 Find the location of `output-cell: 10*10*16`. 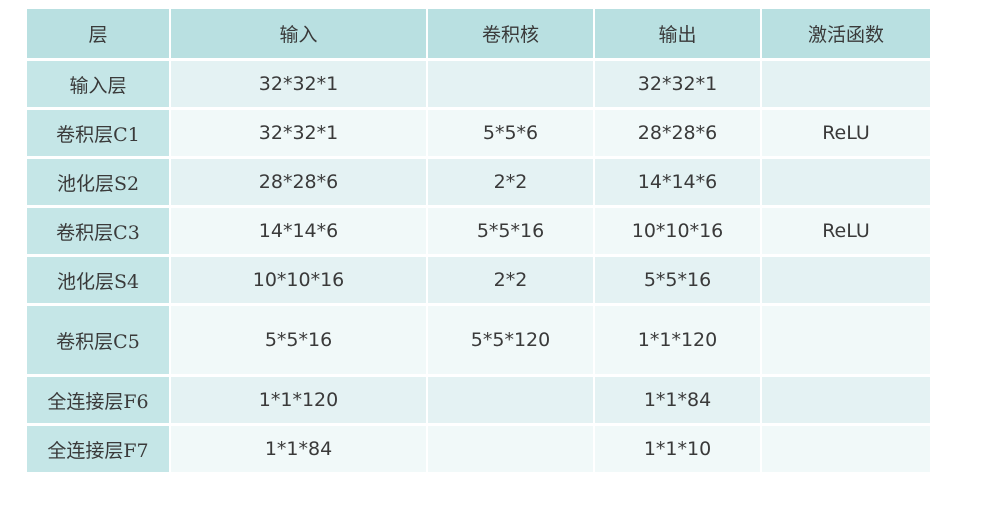

output-cell: 10*10*16 is located at coordinates (678, 232).